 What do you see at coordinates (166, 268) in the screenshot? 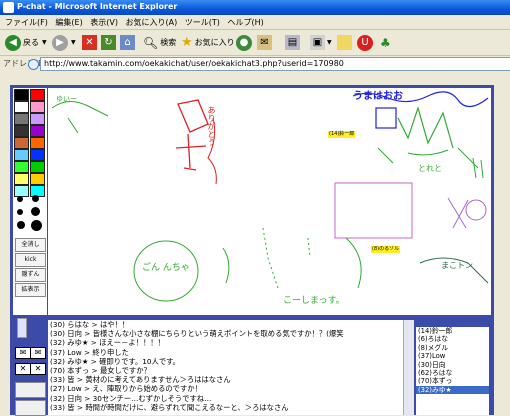
I see `canvas-text: ごん んちゃ` at bounding box center [166, 268].